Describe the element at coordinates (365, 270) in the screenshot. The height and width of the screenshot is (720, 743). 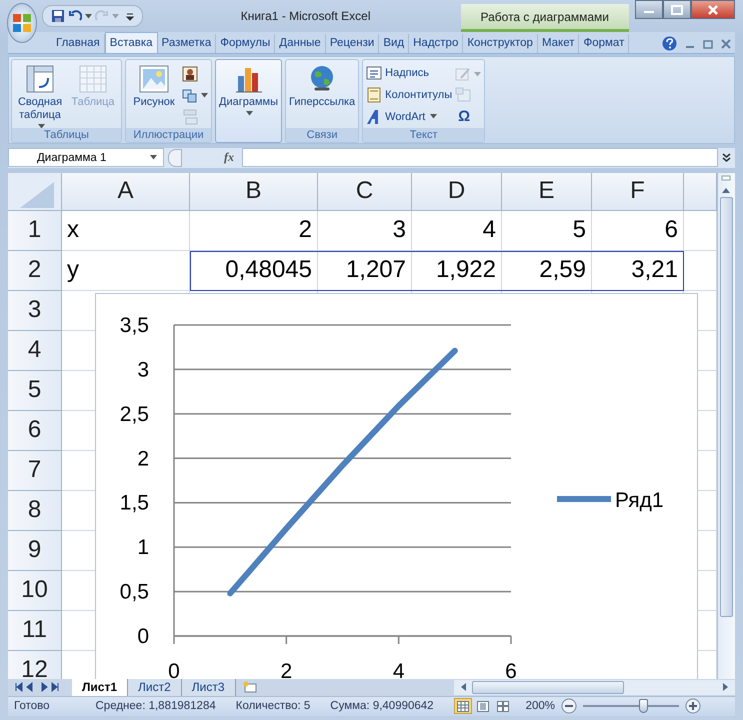
I see `table-cell: 1,207` at that location.